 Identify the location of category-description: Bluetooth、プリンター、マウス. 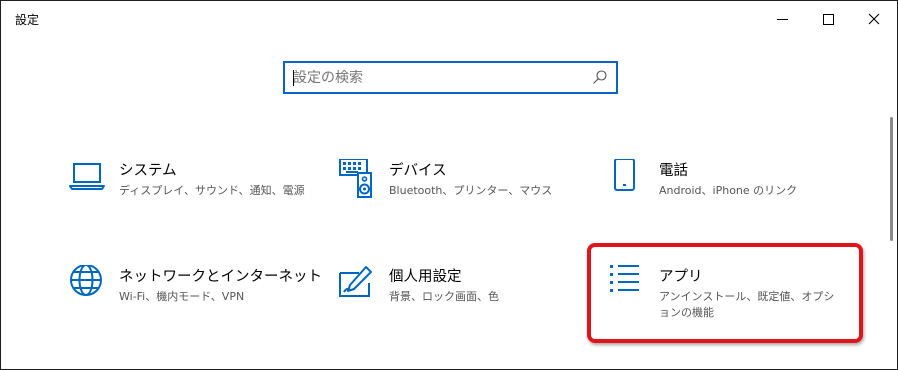
(471, 190).